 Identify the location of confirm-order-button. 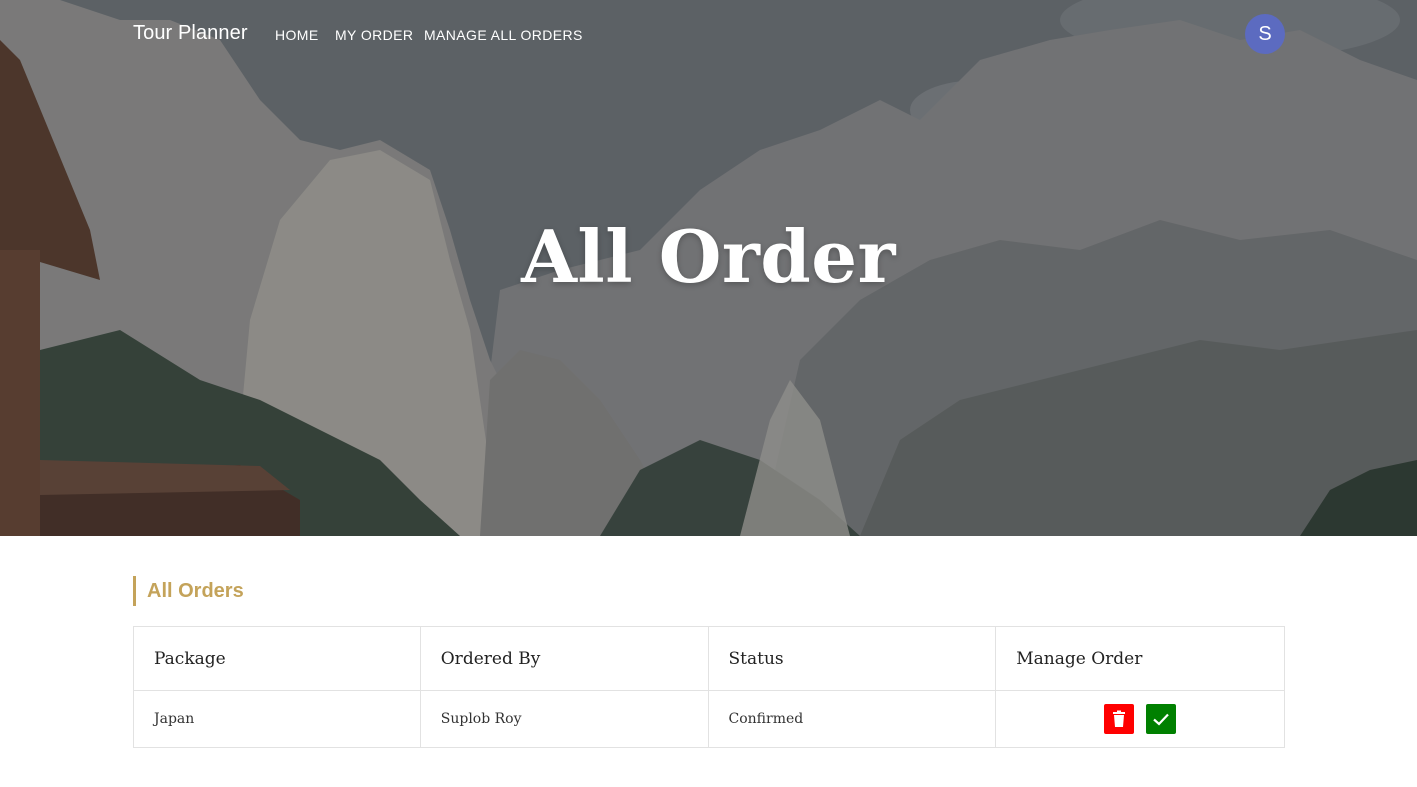
(1161, 719).